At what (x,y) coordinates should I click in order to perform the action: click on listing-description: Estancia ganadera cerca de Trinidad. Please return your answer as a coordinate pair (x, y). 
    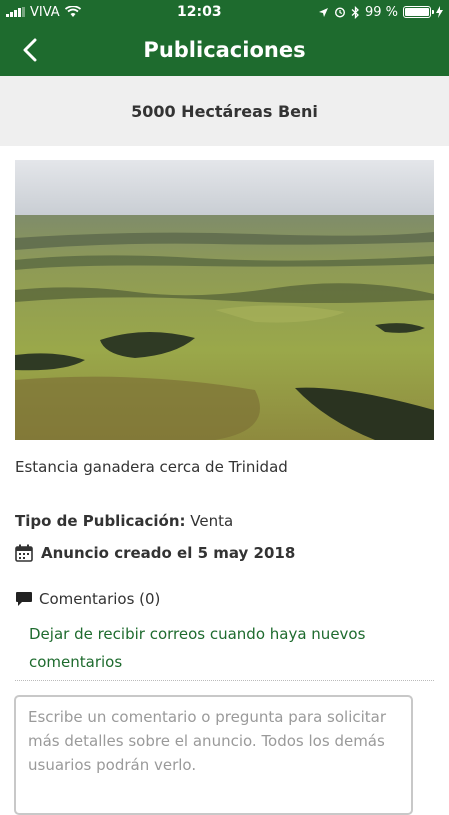
    Looking at the image, I should click on (151, 467).